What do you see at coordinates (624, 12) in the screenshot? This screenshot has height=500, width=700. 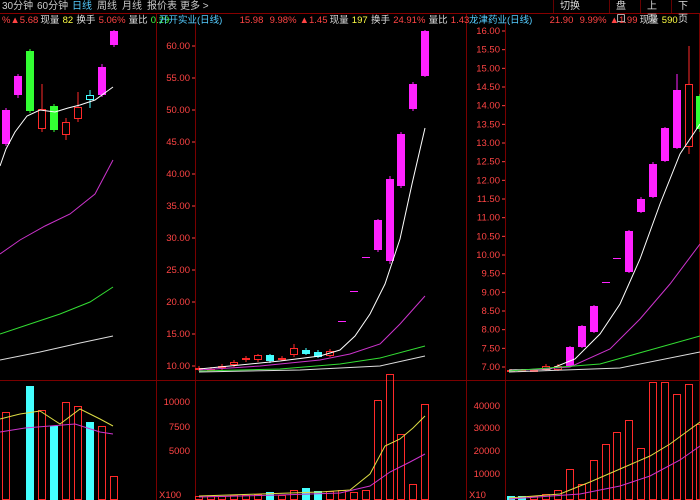 I see `toolbar-button-1: 盘口` at bounding box center [624, 12].